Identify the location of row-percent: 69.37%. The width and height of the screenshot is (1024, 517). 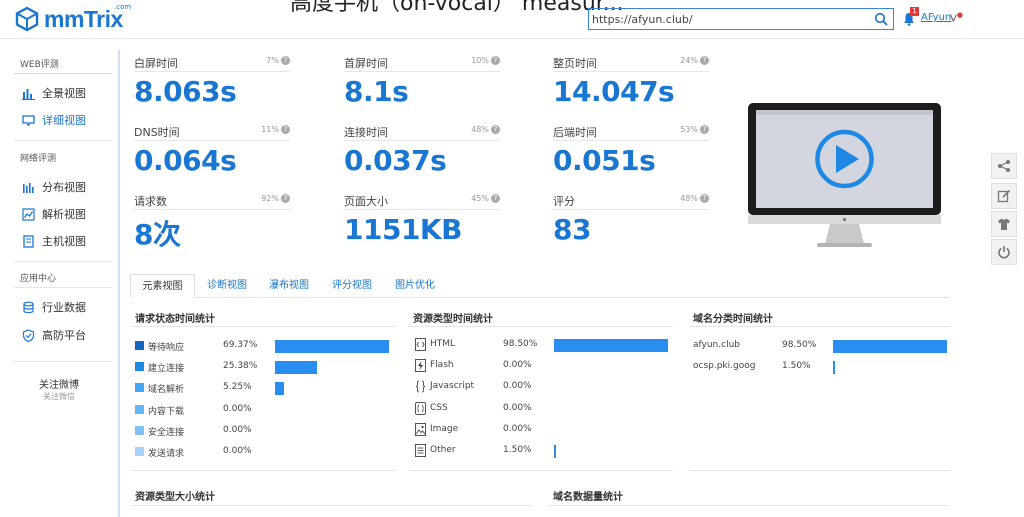
(240, 345).